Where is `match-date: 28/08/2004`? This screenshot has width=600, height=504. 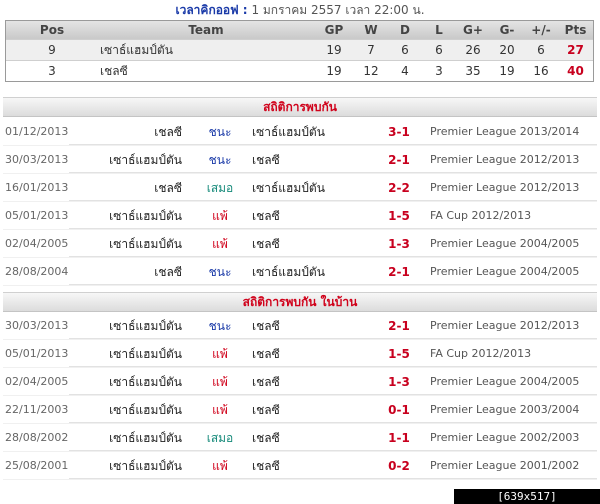 match-date: 28/08/2004 is located at coordinates (37, 271).